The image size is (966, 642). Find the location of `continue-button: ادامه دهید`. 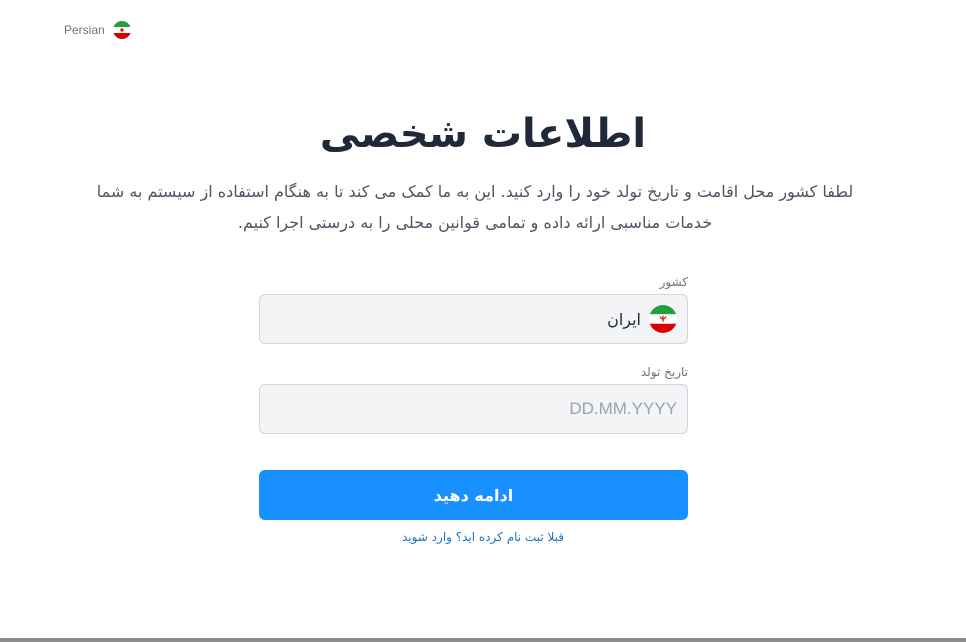

continue-button: ادامه دهید is located at coordinates (473, 495).